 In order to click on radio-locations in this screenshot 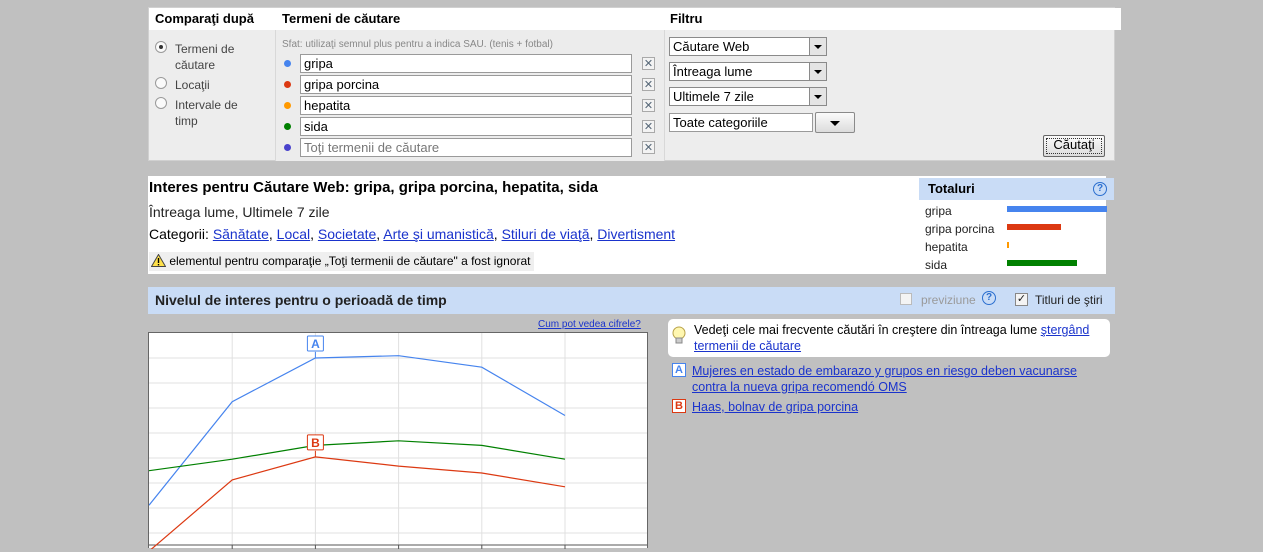, I will do `click(161, 83)`.